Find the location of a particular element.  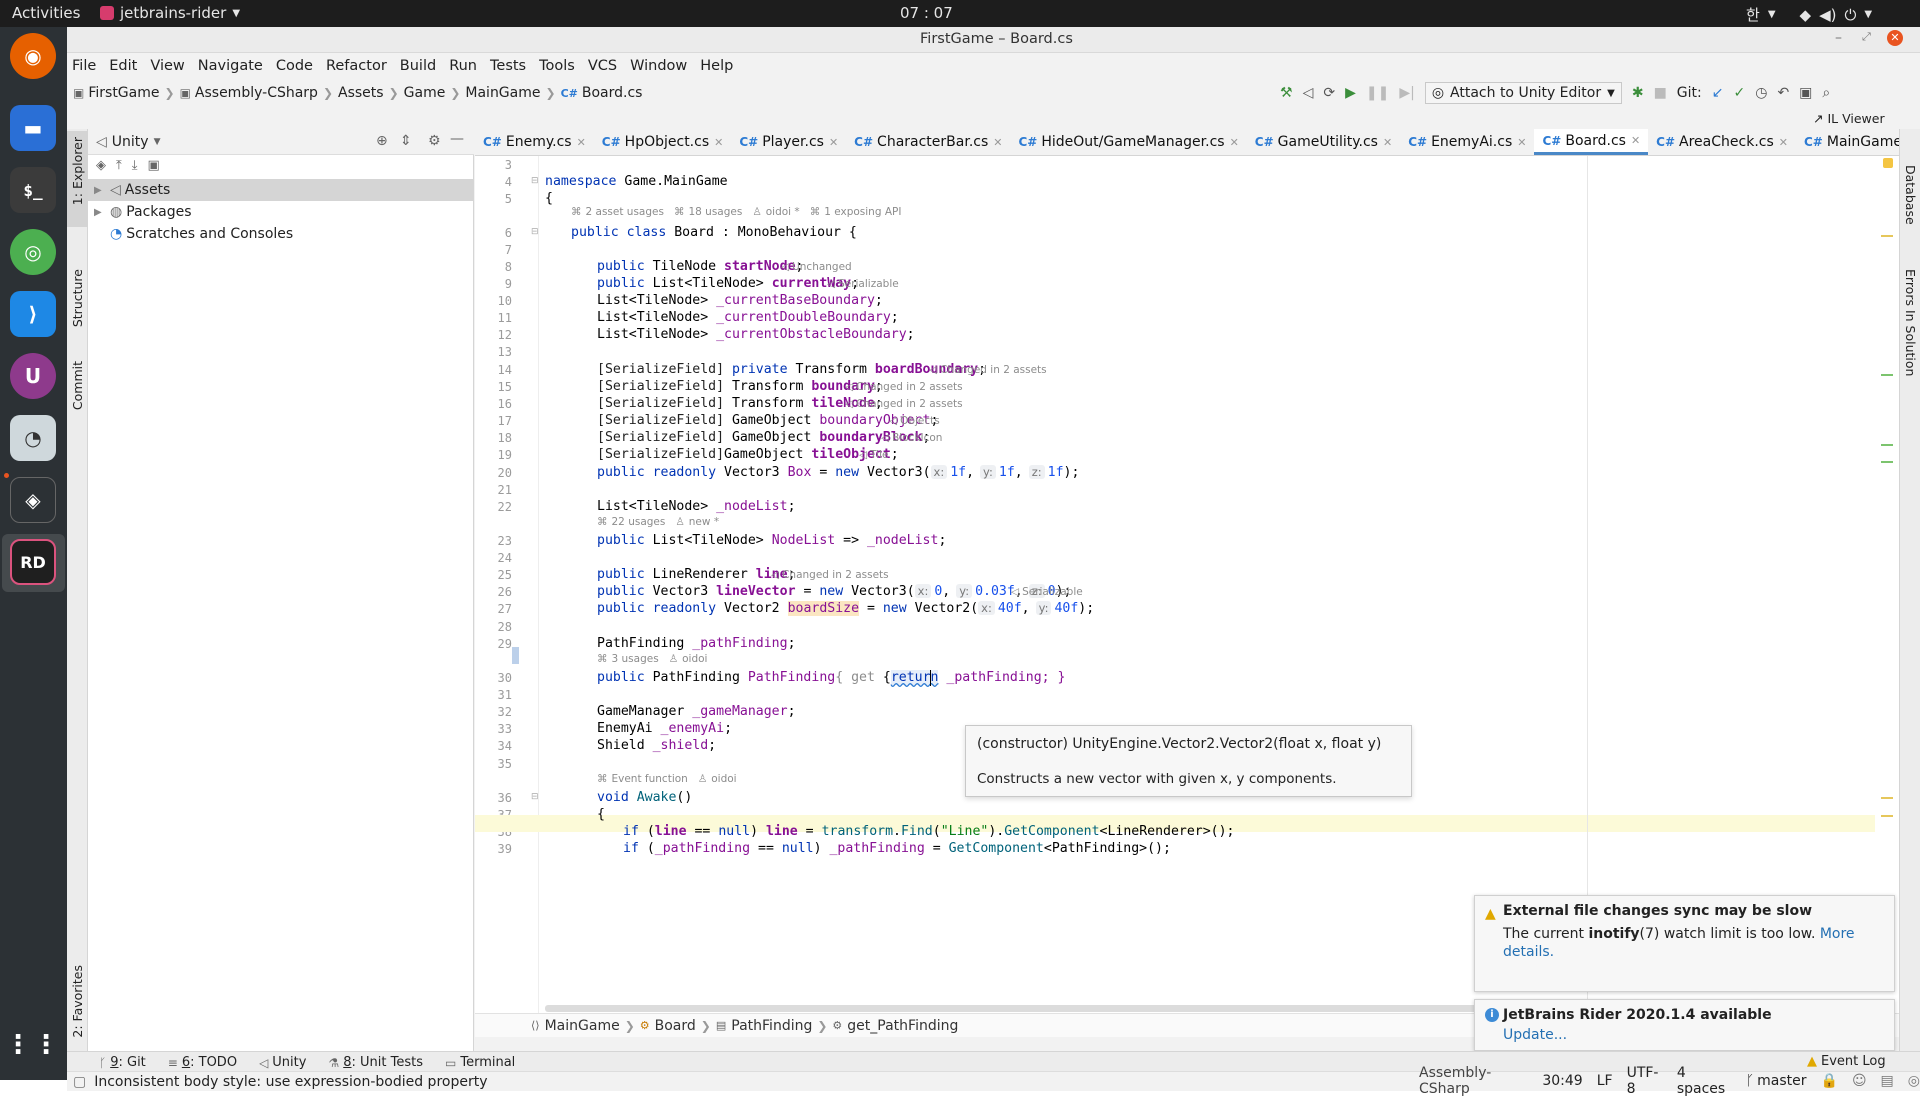

build-hammer-icon: ⚒ is located at coordinates (1286, 93).